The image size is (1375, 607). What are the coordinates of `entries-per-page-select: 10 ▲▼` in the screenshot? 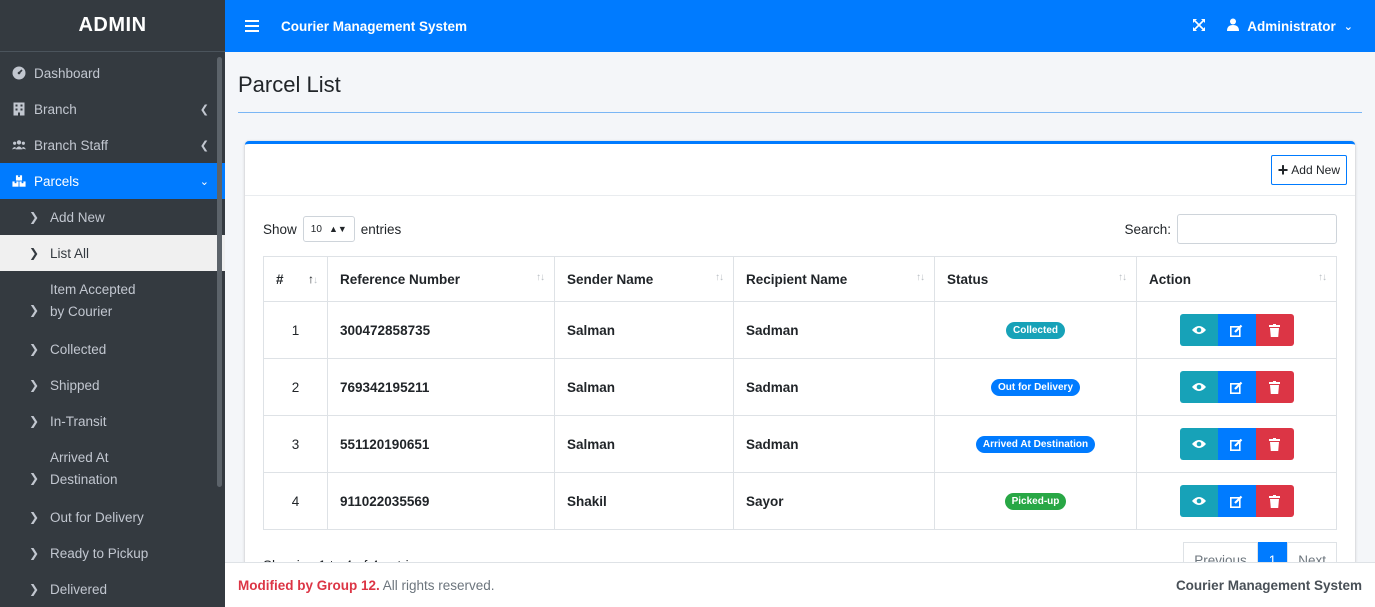 It's located at (328, 229).